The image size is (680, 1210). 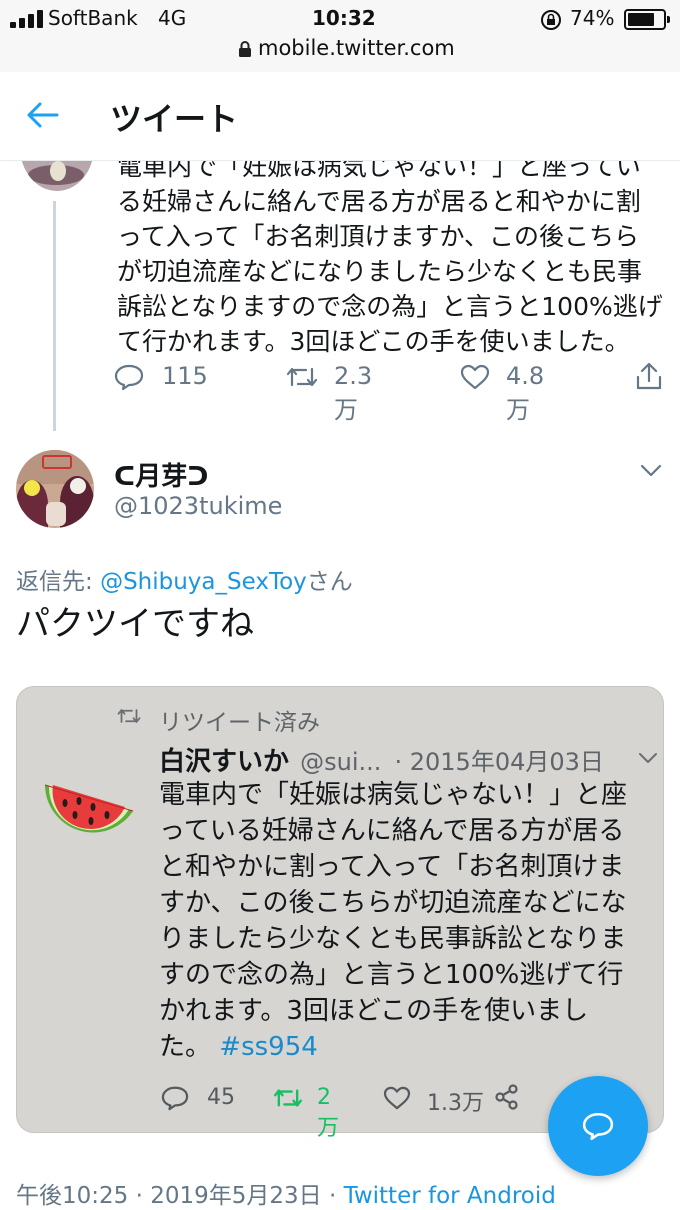 I want to click on status-bar: SoftBank 4G 10:32 74% mobile.twitter.com, so click(x=340, y=36).